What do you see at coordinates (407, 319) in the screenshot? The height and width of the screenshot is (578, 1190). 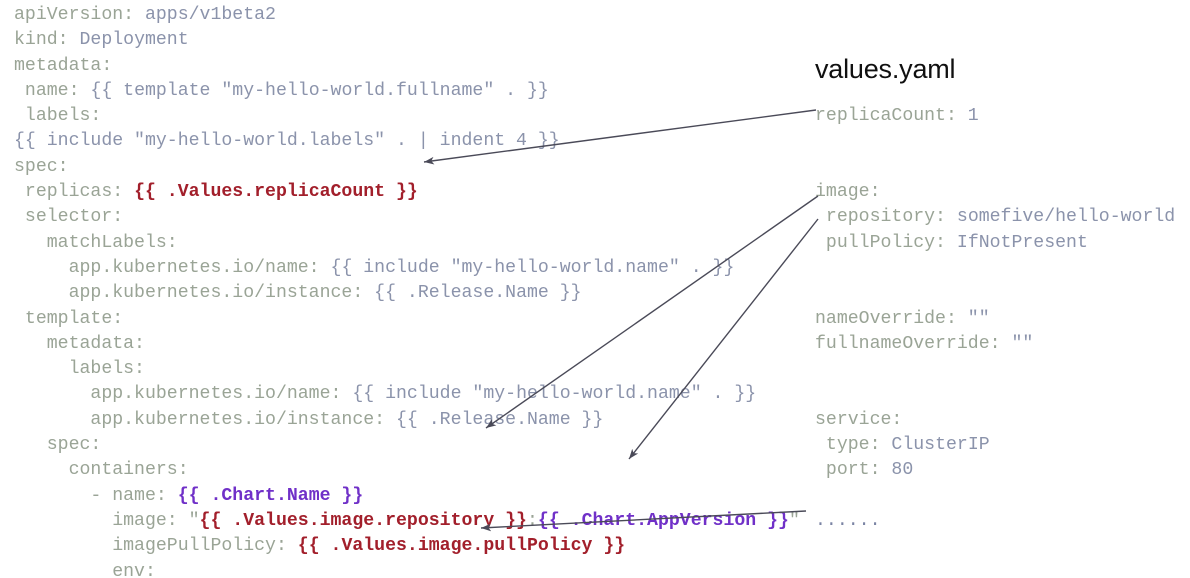 I see `code-line: template:` at bounding box center [407, 319].